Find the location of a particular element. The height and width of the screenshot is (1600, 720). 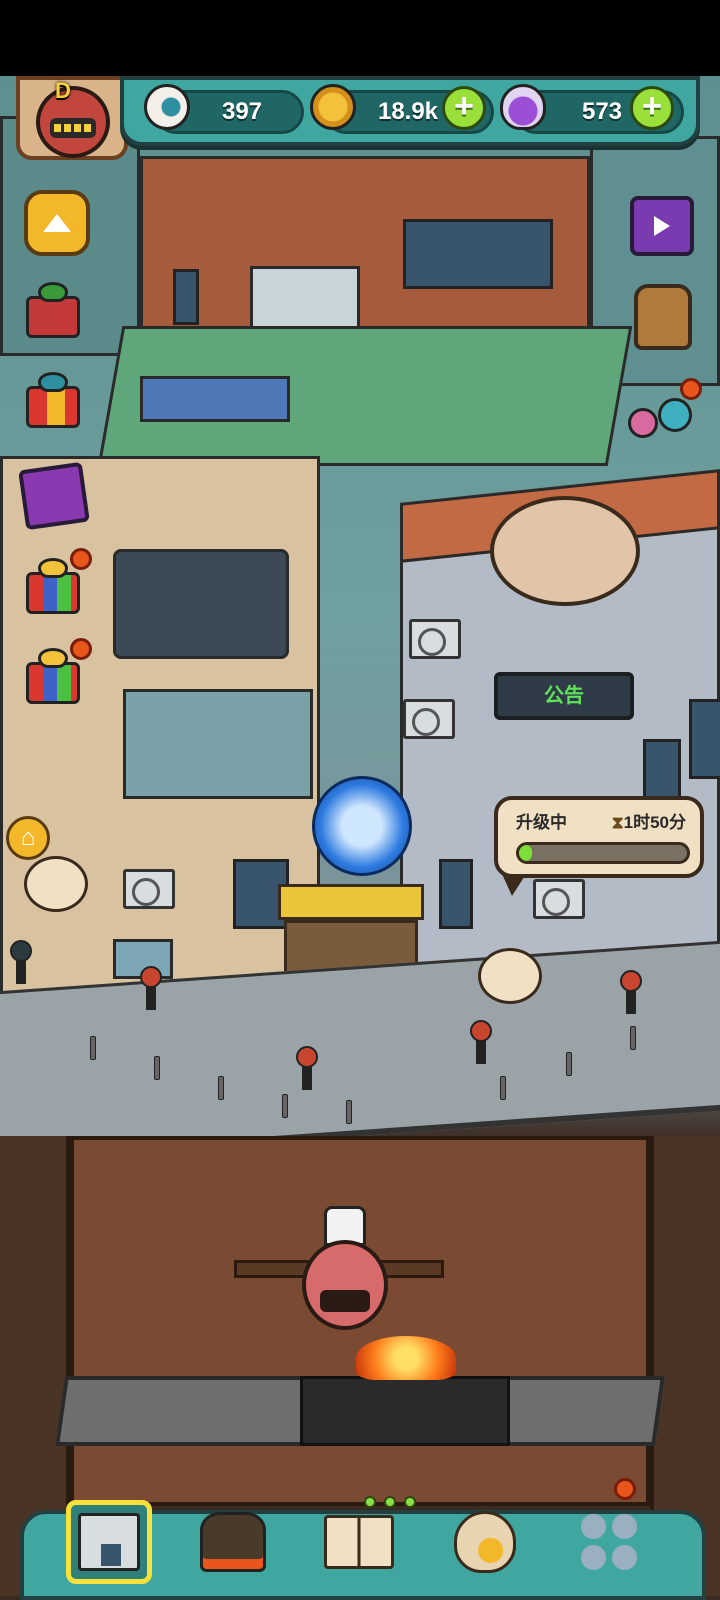

collapse-button is located at coordinates (57, 223).